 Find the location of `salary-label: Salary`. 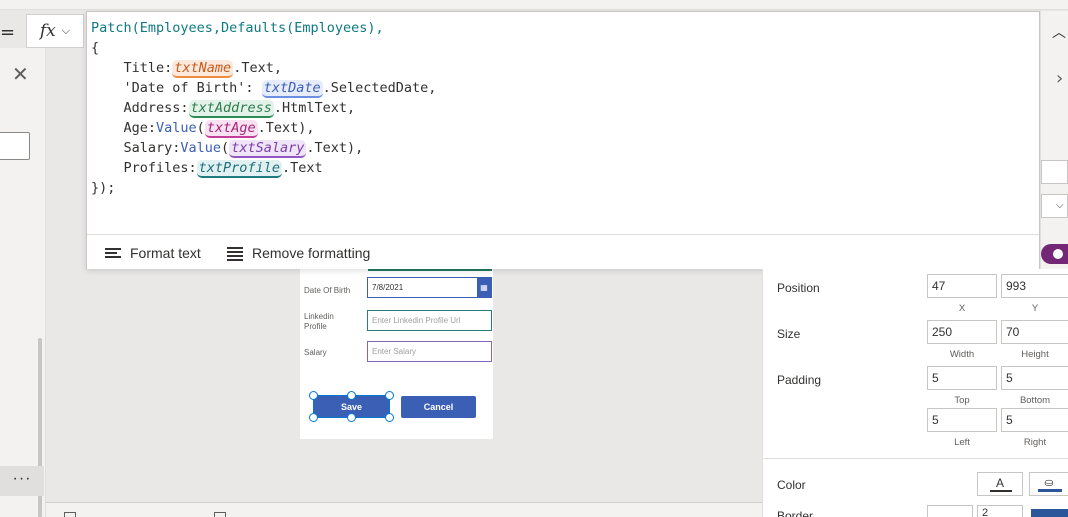

salary-label: Salary is located at coordinates (315, 352).